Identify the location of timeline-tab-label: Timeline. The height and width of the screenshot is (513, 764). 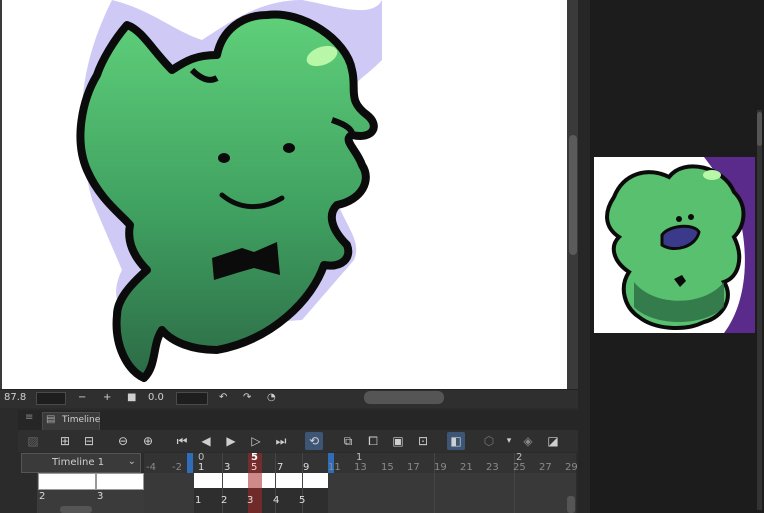
(81, 420).